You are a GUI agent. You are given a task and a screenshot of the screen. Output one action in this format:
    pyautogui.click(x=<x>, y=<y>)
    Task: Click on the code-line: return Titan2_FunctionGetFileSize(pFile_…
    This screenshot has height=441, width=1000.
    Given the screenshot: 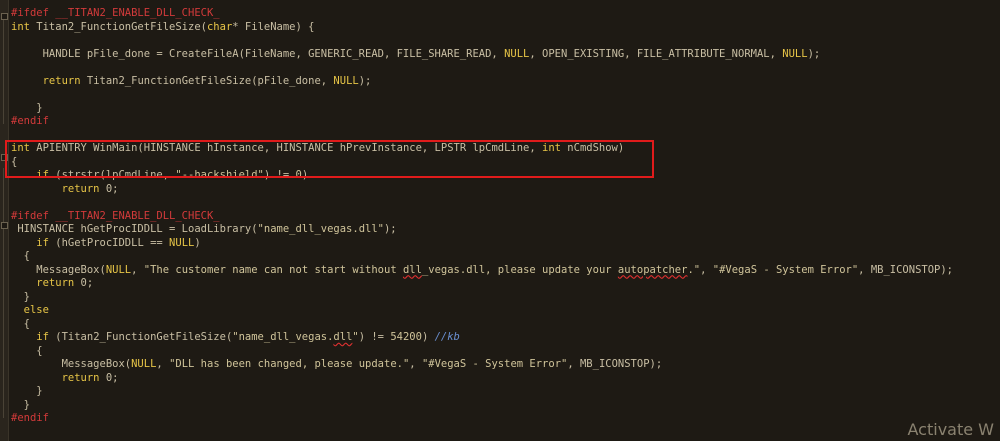 What is the action you would take?
    pyautogui.click(x=505, y=82)
    